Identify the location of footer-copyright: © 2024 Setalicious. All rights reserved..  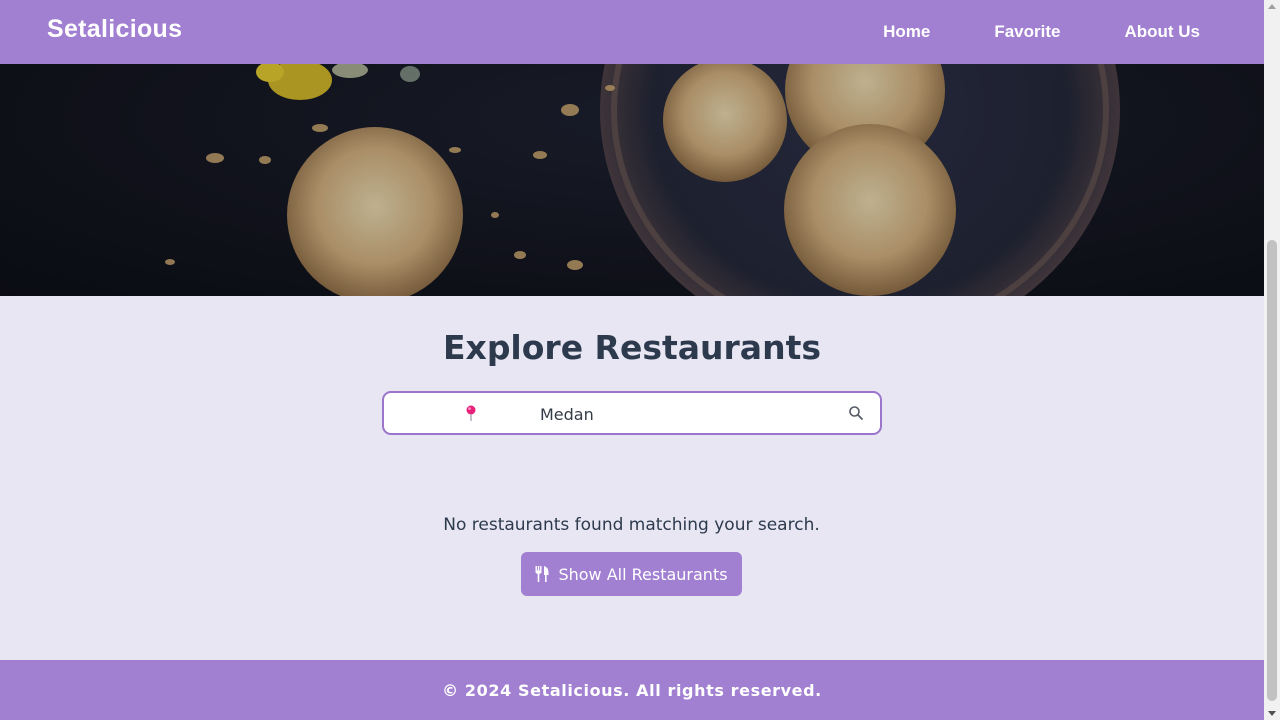
(632, 690).